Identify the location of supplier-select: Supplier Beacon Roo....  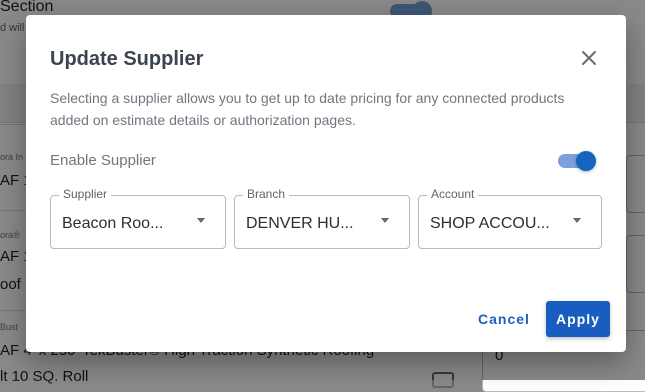
(138, 218).